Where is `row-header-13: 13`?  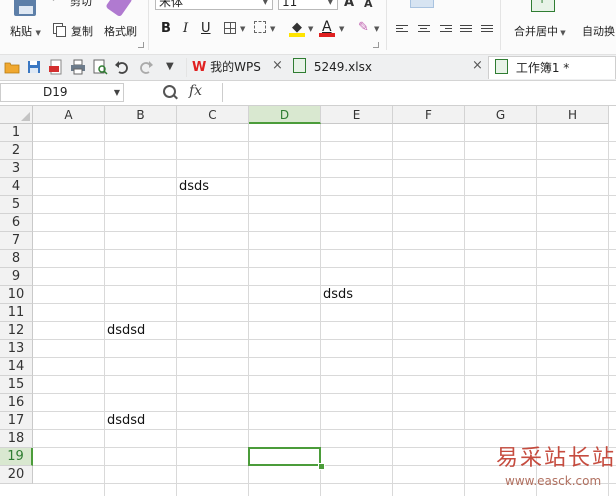
row-header-13: 13 is located at coordinates (16, 349).